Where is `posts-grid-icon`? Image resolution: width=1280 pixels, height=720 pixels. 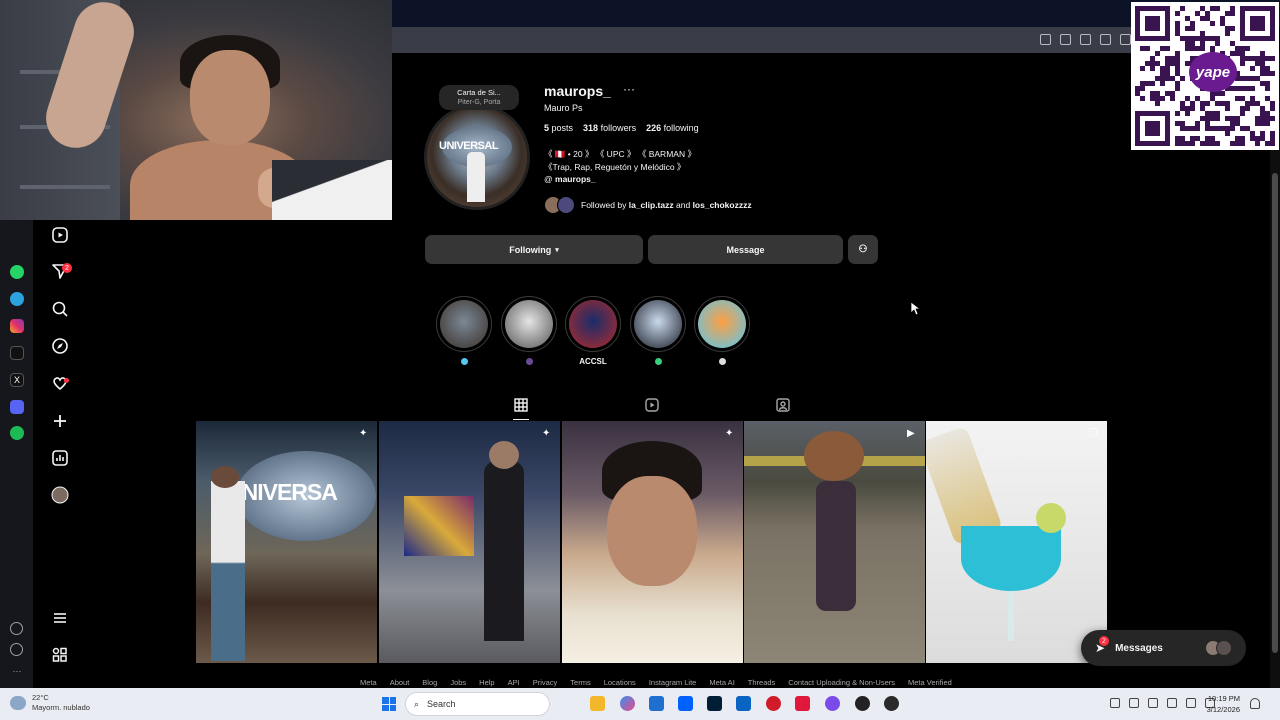
posts-grid-icon is located at coordinates (521, 405).